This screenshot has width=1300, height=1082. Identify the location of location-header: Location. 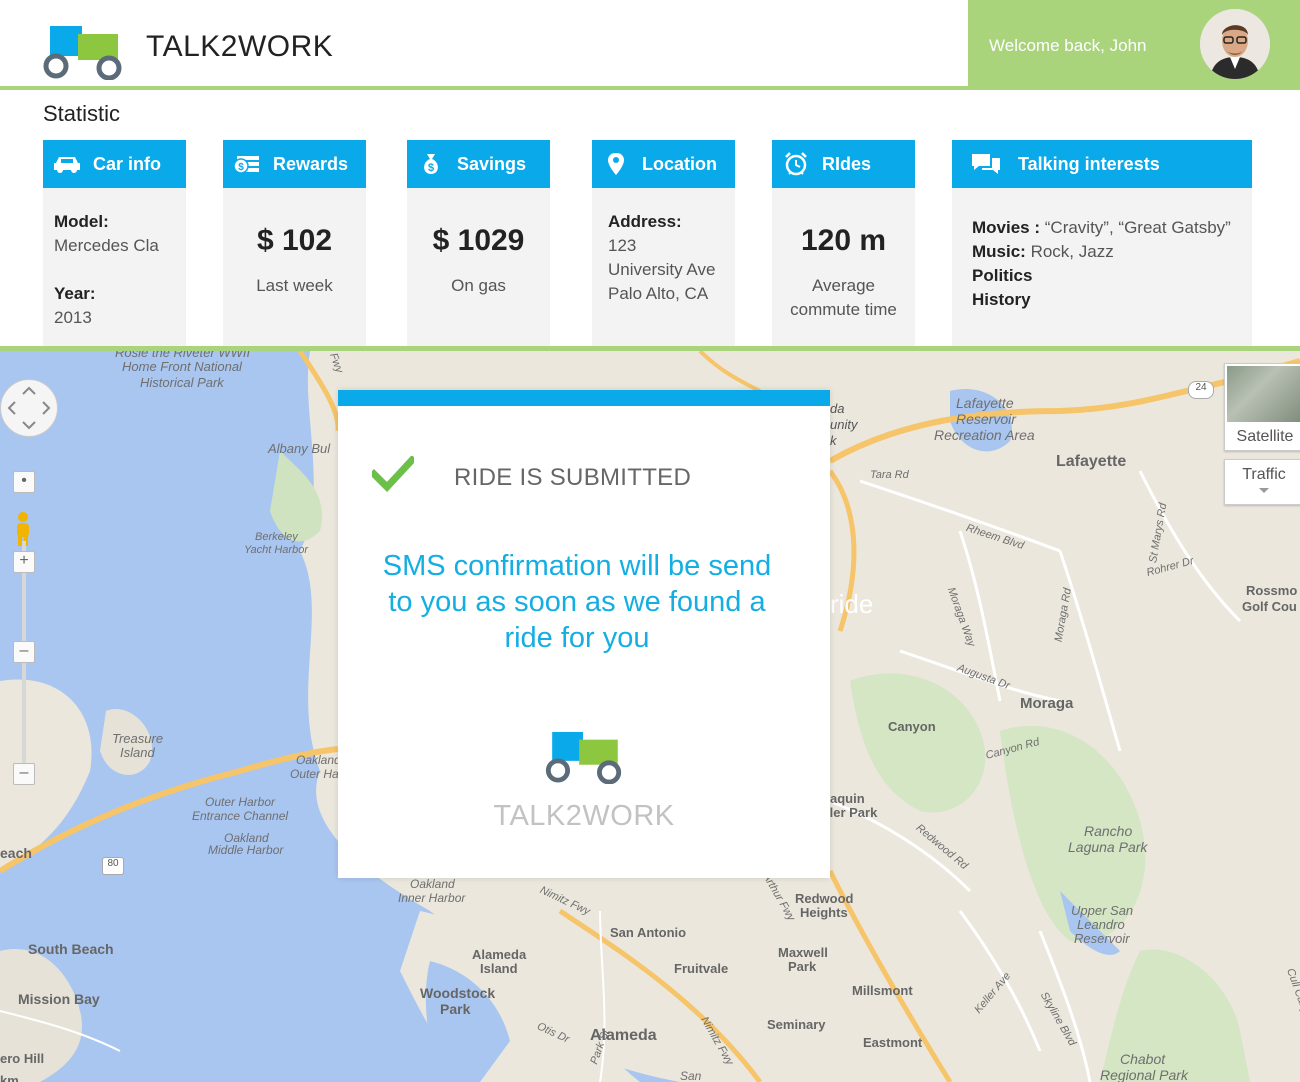
(663, 164).